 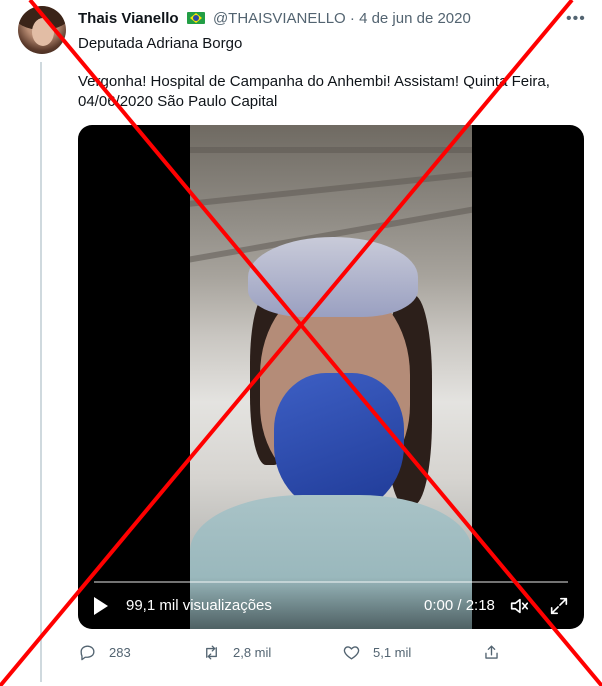 What do you see at coordinates (331, 582) in the screenshot?
I see `video-progress-bar` at bounding box center [331, 582].